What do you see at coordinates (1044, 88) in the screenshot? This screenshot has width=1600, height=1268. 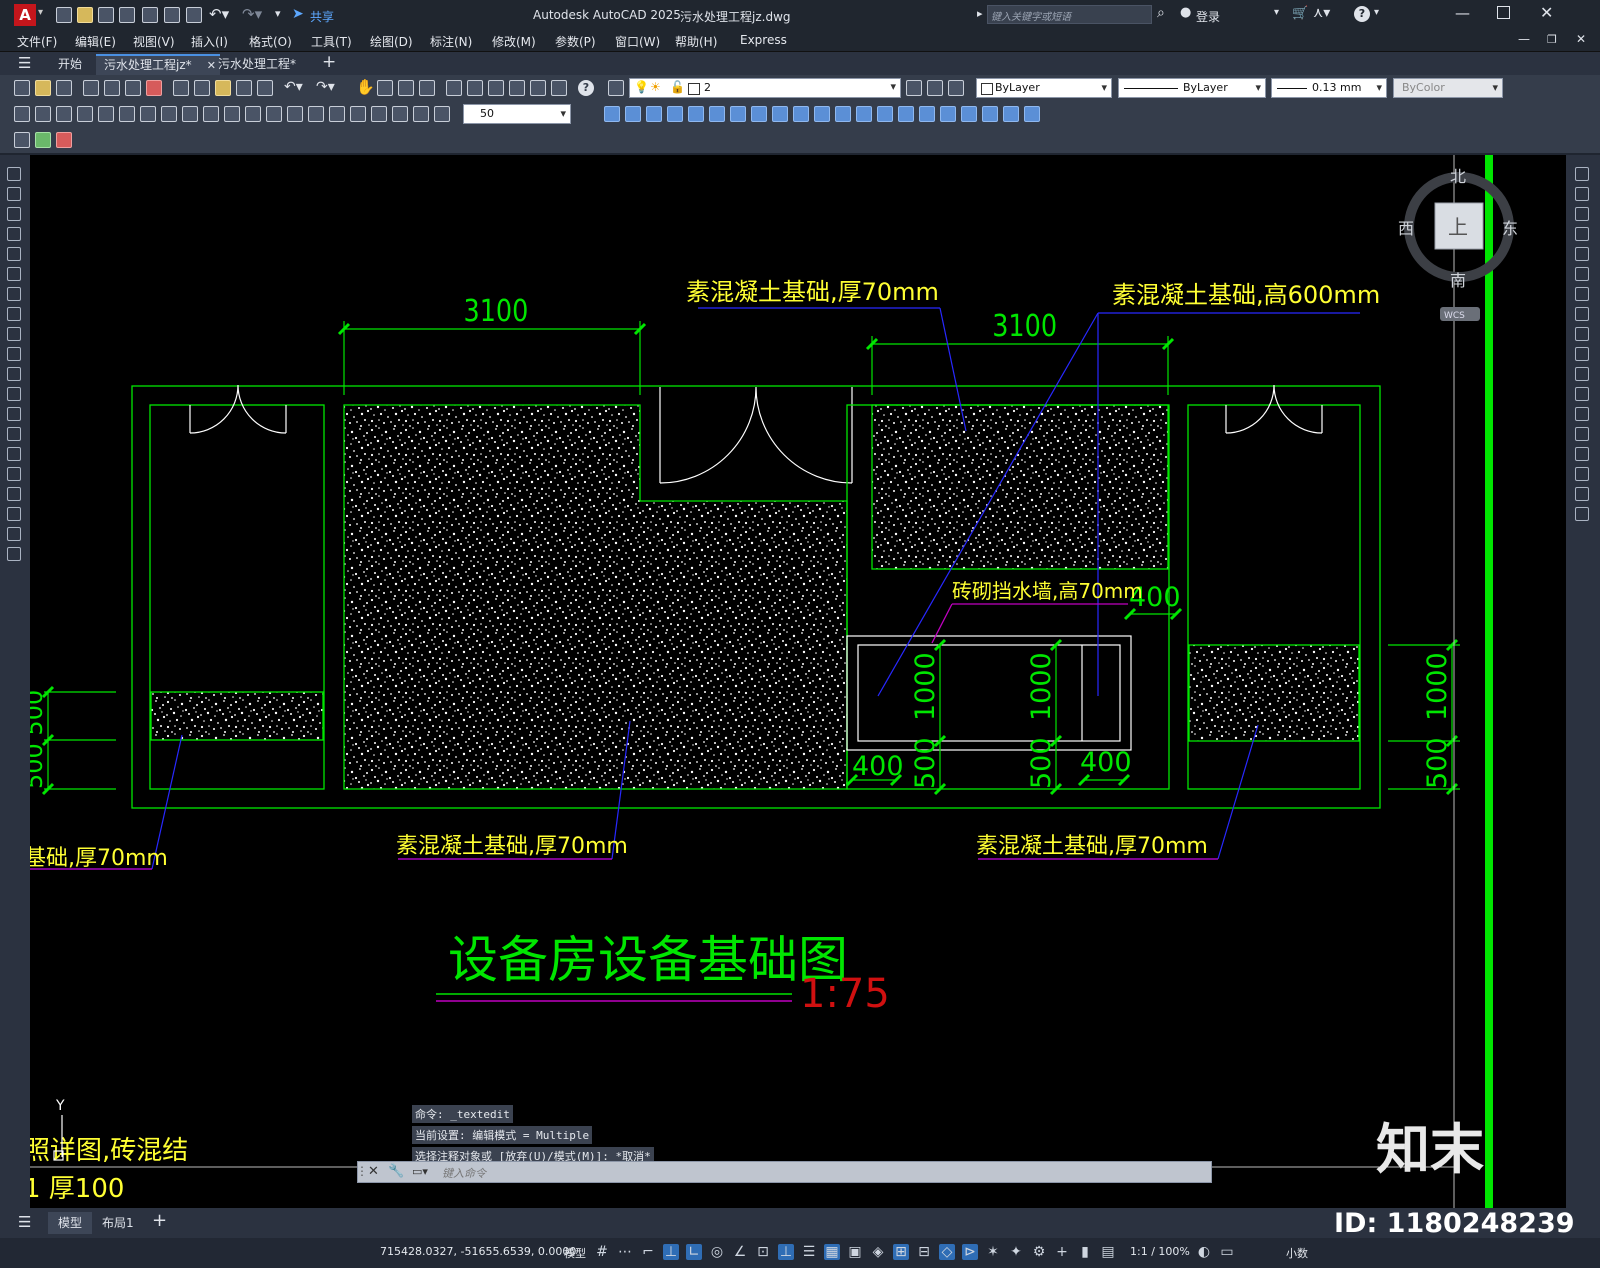 I see `color-combo: ByLayer` at bounding box center [1044, 88].